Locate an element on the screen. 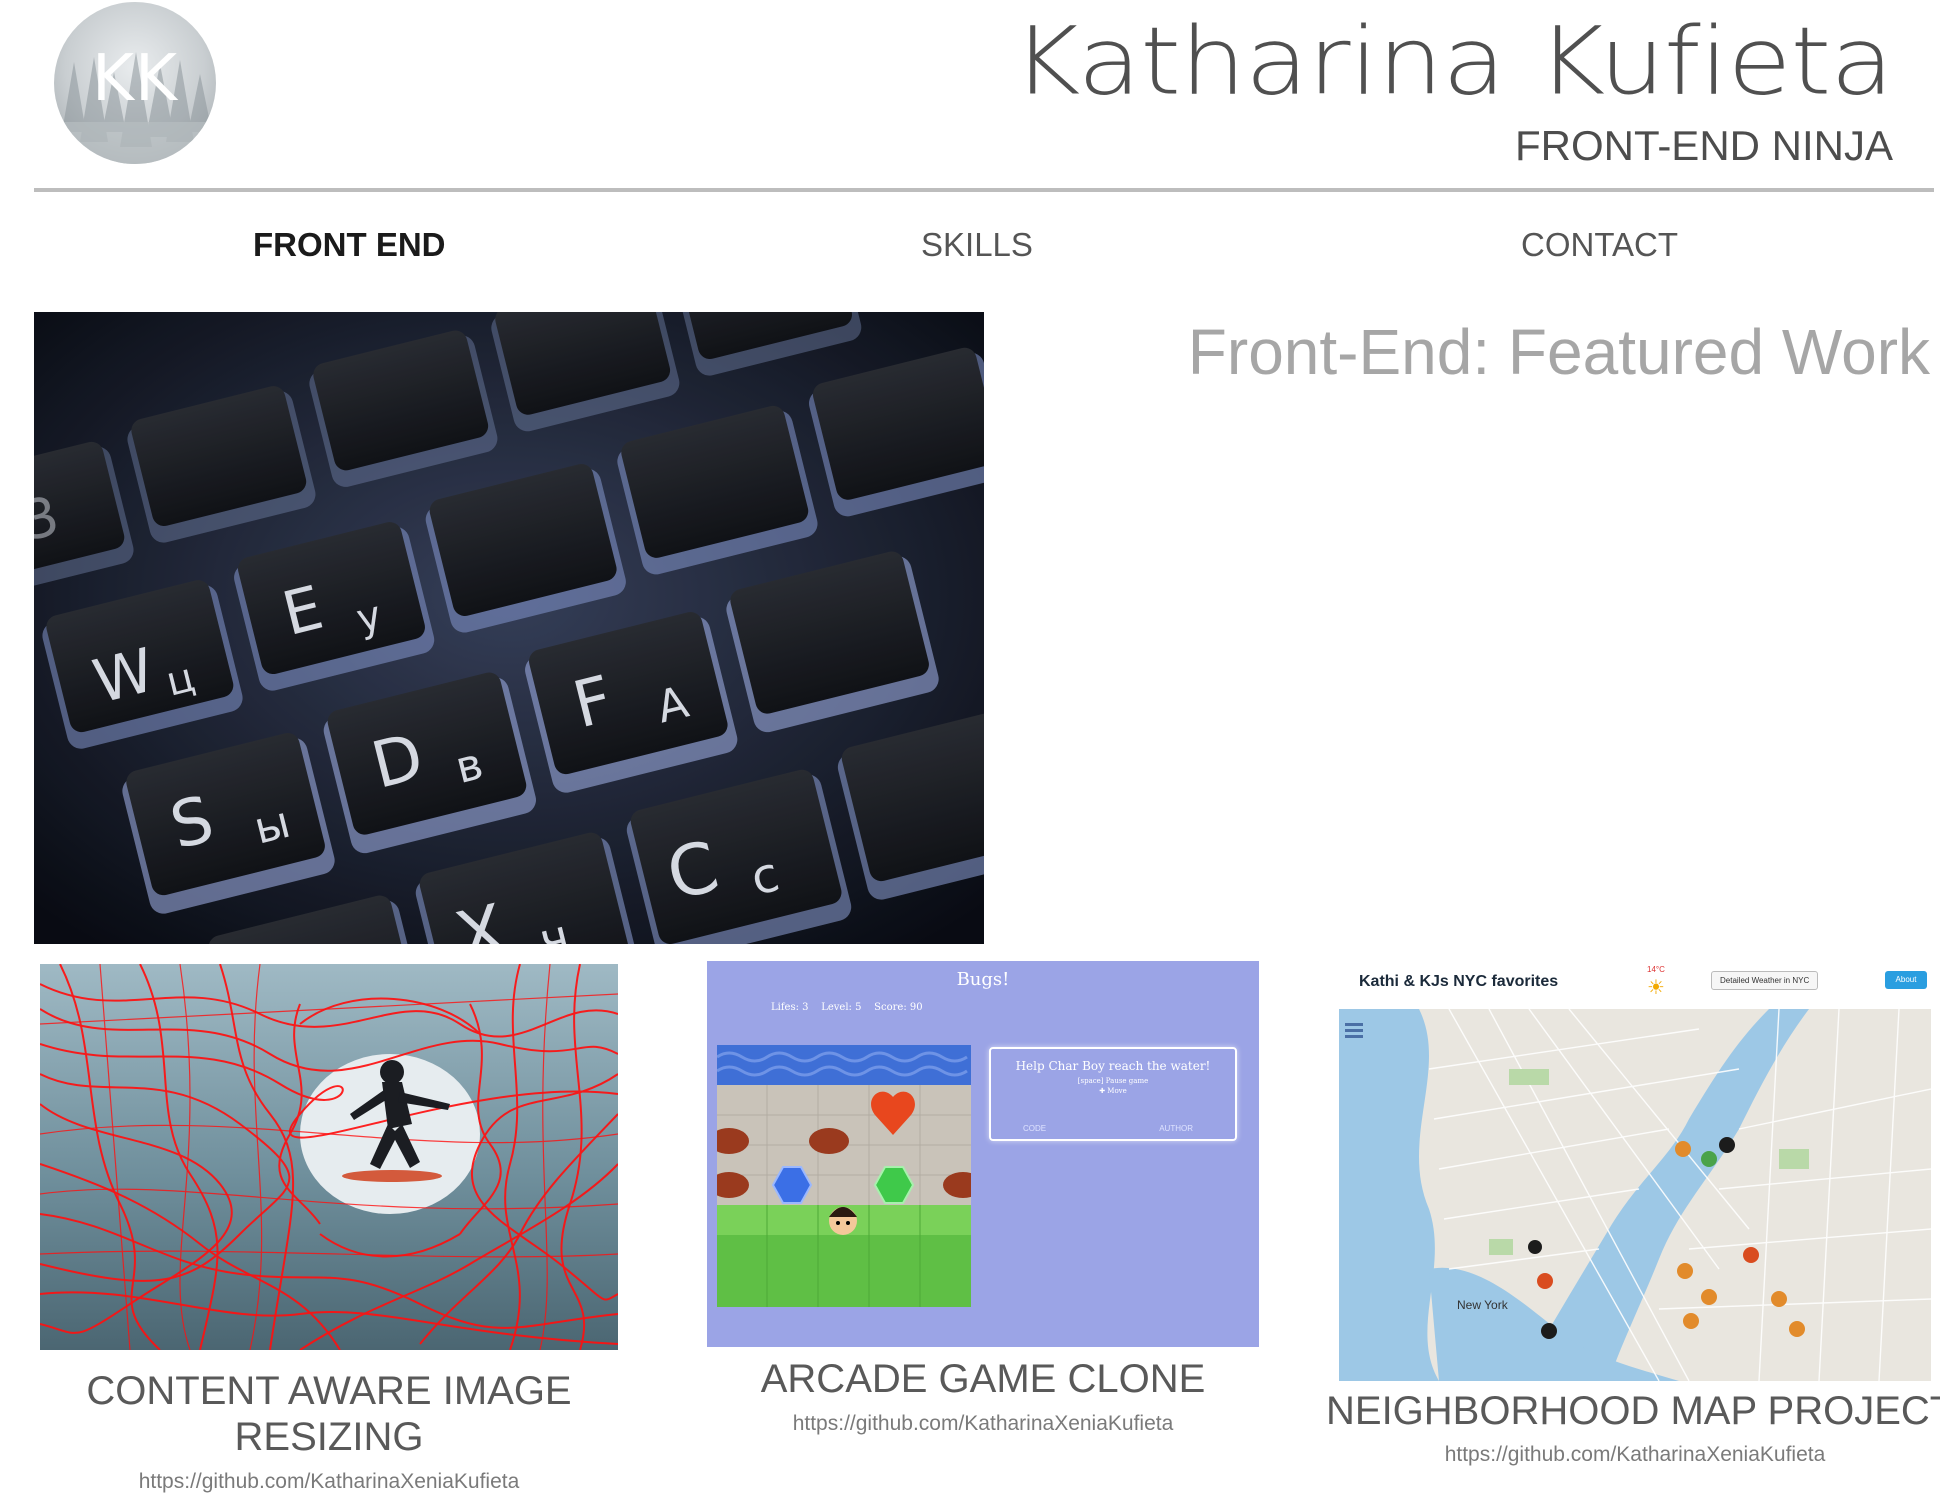 This screenshot has width=1940, height=1510. nav-contact: CONTACT is located at coordinates (1599, 245).